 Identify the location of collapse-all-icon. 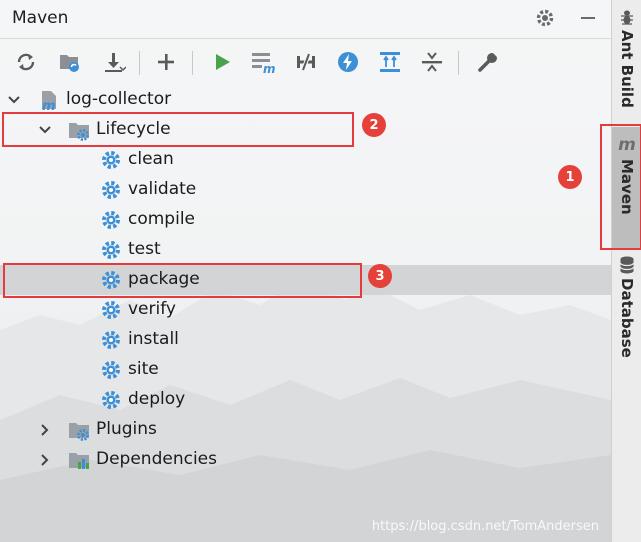
(432, 62).